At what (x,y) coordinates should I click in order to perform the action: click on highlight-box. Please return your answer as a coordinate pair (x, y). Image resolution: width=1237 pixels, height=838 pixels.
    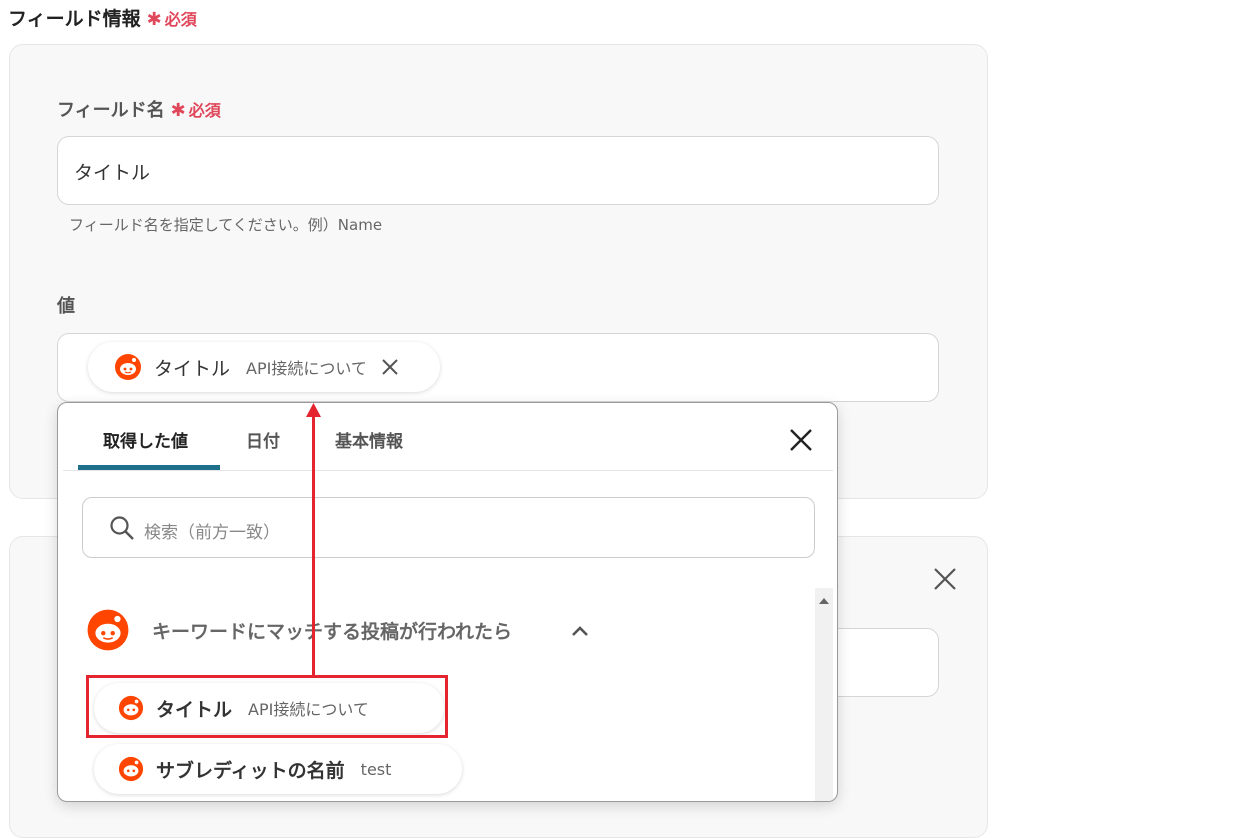
    Looking at the image, I should click on (267, 706).